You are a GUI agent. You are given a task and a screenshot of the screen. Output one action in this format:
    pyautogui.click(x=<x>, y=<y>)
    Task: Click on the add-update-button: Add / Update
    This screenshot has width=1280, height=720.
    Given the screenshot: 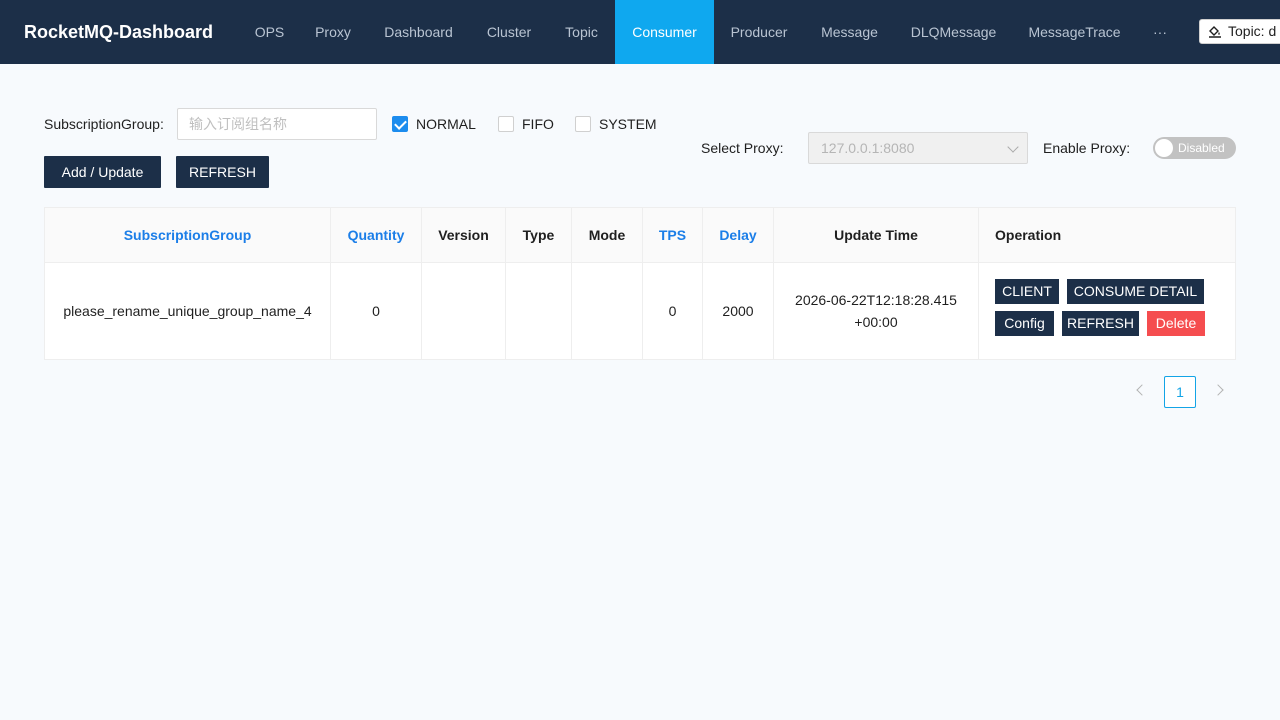 What is the action you would take?
    pyautogui.click(x=102, y=172)
    